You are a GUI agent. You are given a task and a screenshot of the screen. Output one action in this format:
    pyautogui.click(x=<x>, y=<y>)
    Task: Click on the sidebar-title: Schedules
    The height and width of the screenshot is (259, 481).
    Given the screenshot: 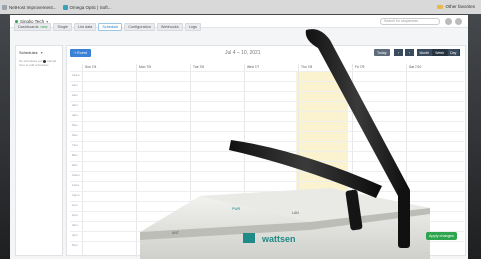 What is the action you would take?
    pyautogui.click(x=28, y=52)
    